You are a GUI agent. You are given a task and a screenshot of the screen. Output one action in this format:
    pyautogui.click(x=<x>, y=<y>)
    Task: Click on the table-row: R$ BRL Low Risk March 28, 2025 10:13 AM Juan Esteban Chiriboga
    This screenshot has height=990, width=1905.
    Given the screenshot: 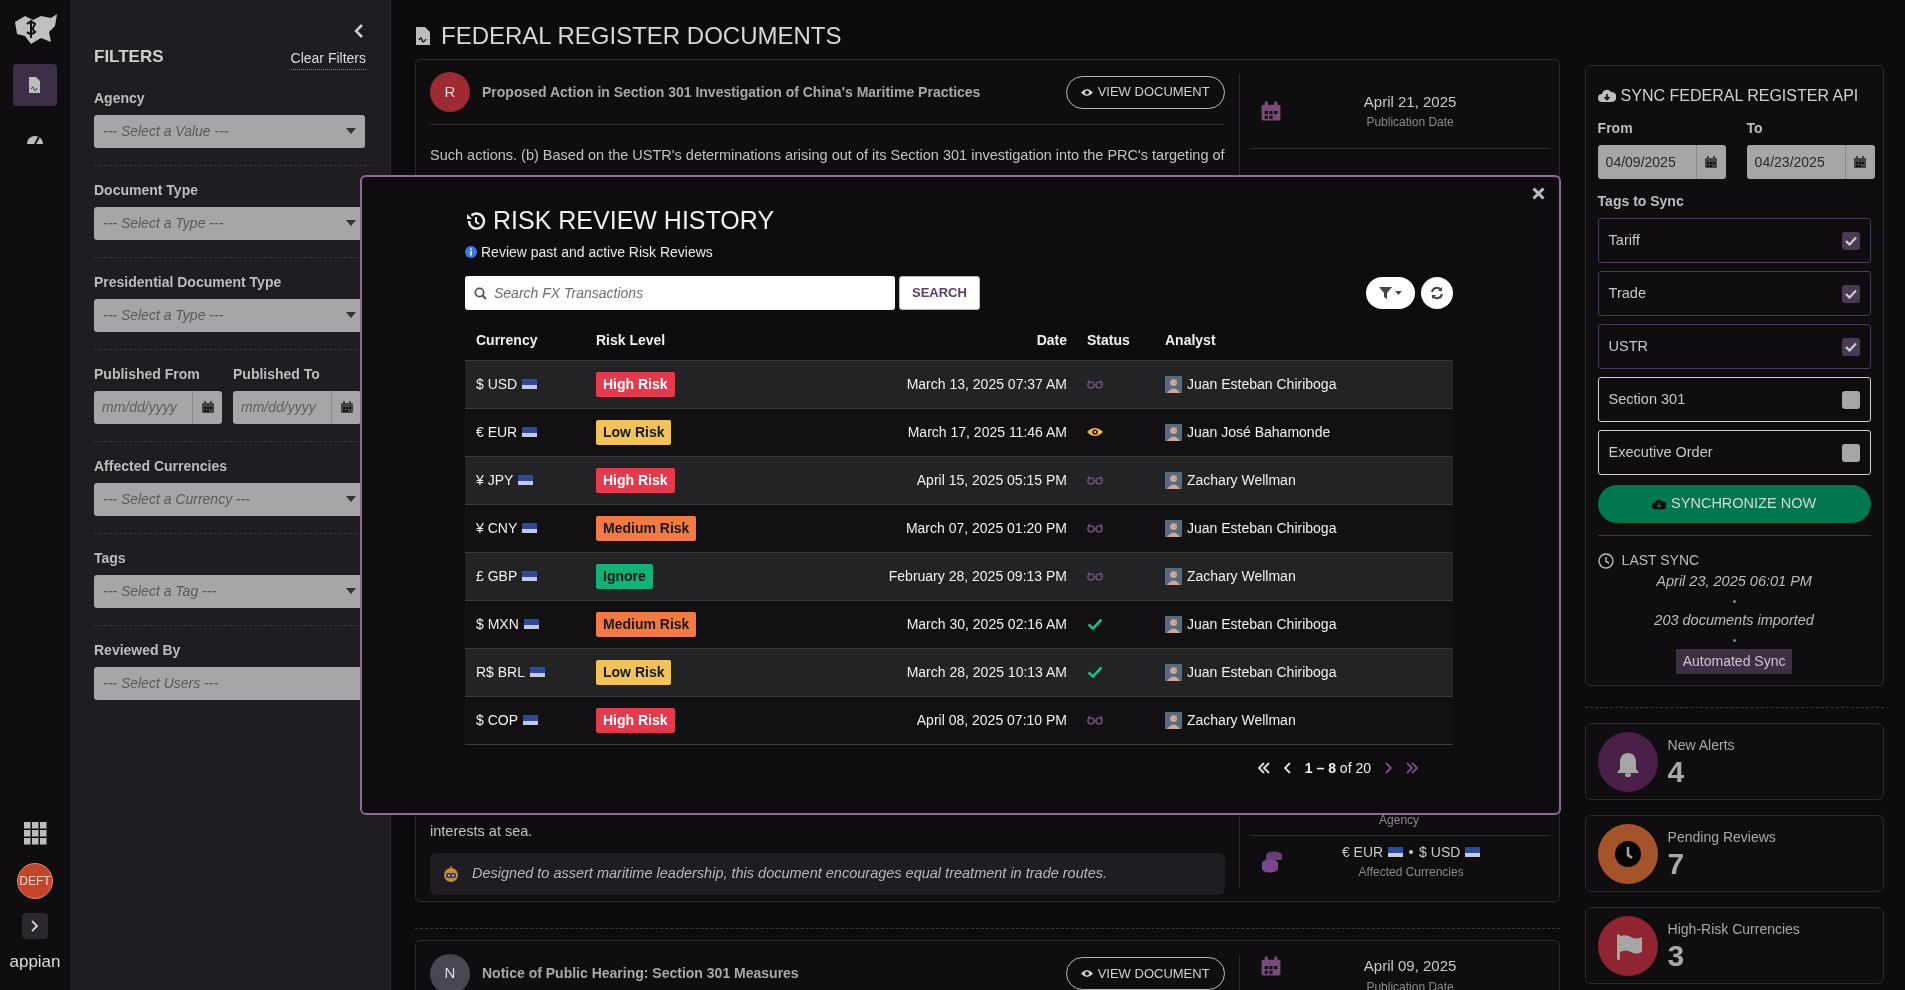 What is the action you would take?
    pyautogui.click(x=959, y=672)
    